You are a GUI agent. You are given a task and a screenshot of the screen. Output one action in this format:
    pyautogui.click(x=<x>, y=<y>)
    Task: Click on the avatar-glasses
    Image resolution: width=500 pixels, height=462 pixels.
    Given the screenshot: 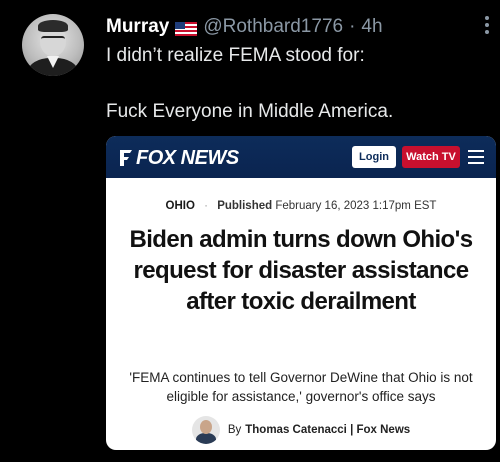 What is the action you would take?
    pyautogui.click(x=53, y=39)
    